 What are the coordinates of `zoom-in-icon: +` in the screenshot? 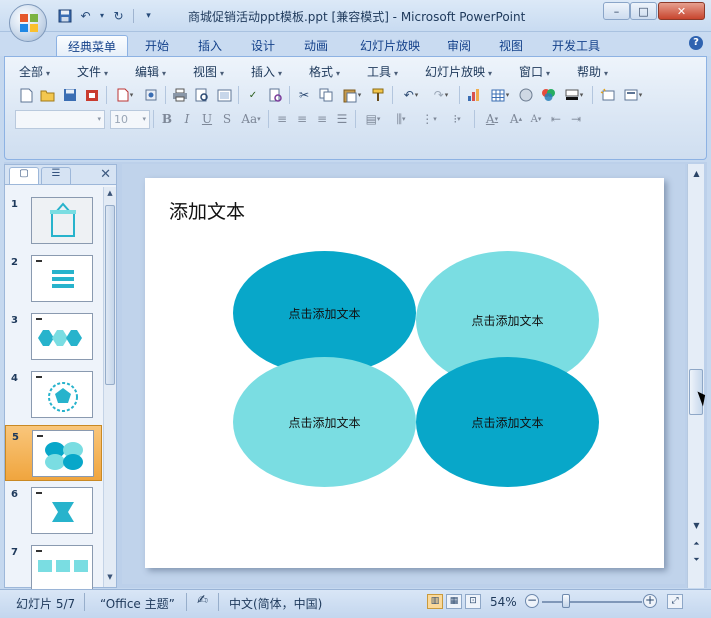 It's located at (650, 601).